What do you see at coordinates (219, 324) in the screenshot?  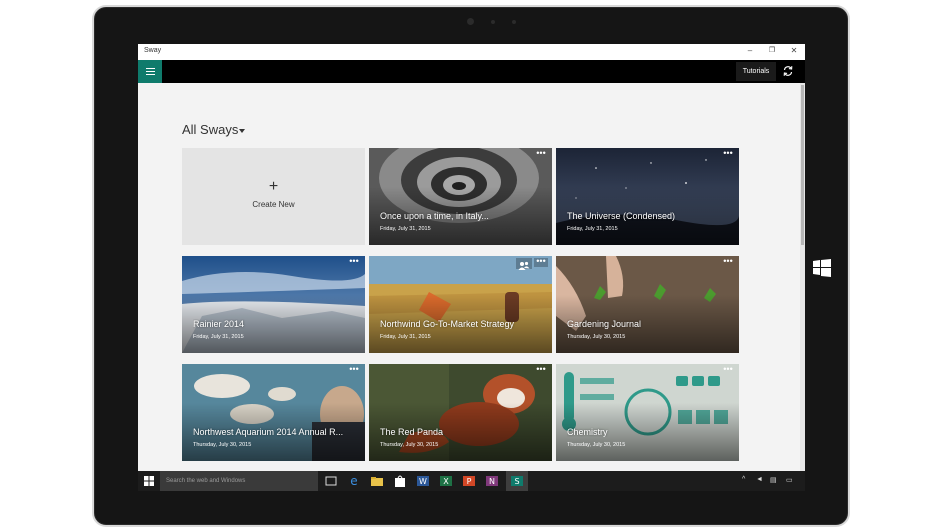 I see `card-title: Rainier 2014` at bounding box center [219, 324].